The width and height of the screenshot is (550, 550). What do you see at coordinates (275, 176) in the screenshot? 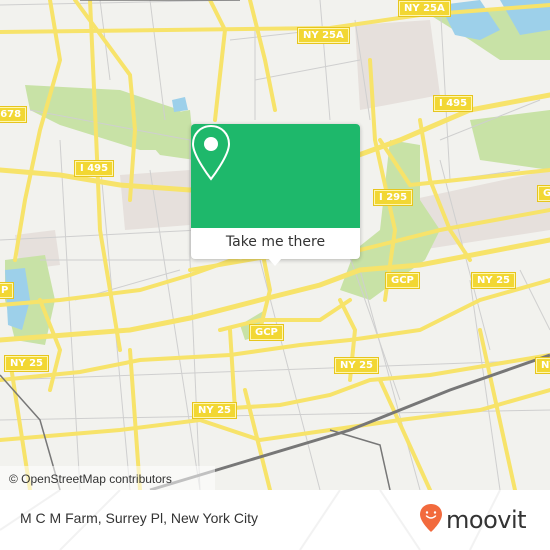
I see `popup-header` at bounding box center [275, 176].